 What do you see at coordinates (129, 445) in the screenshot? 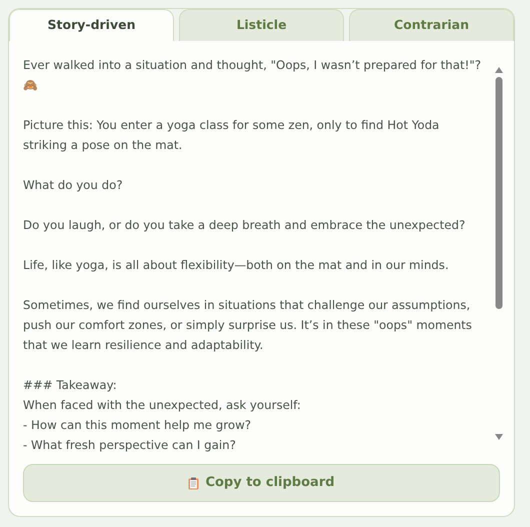
I see `text-line: - What fresh perspective can I gain?` at bounding box center [129, 445].